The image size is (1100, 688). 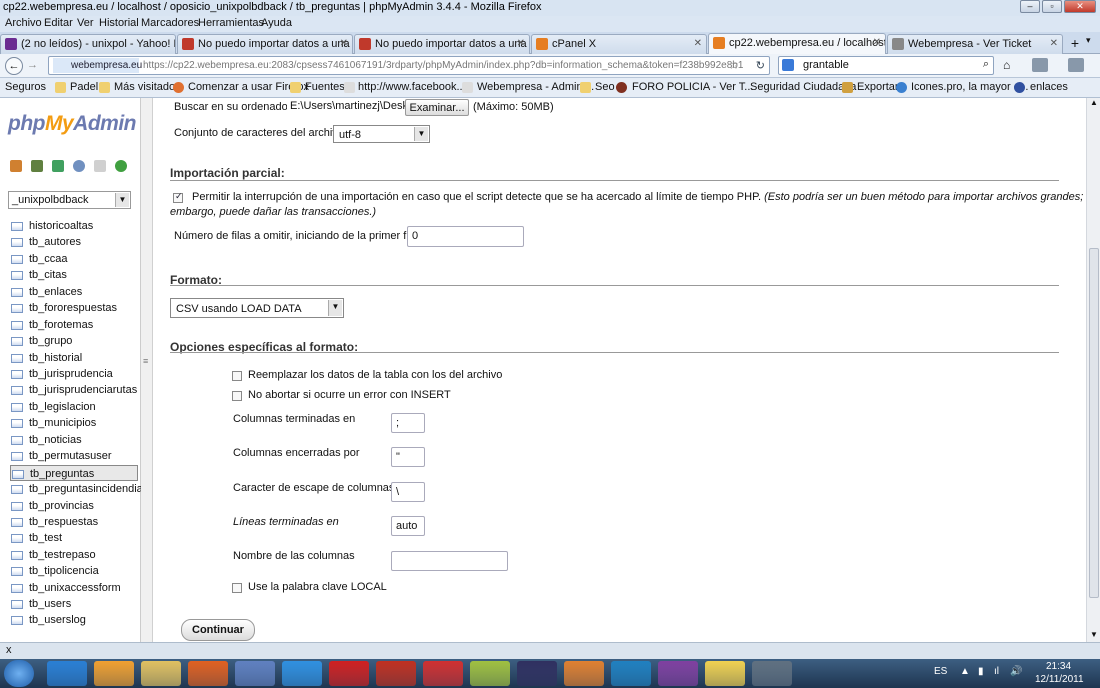 I want to click on tab-no-puedo-1: No puedo importar datos a una ta... ✕, so click(x=265, y=44).